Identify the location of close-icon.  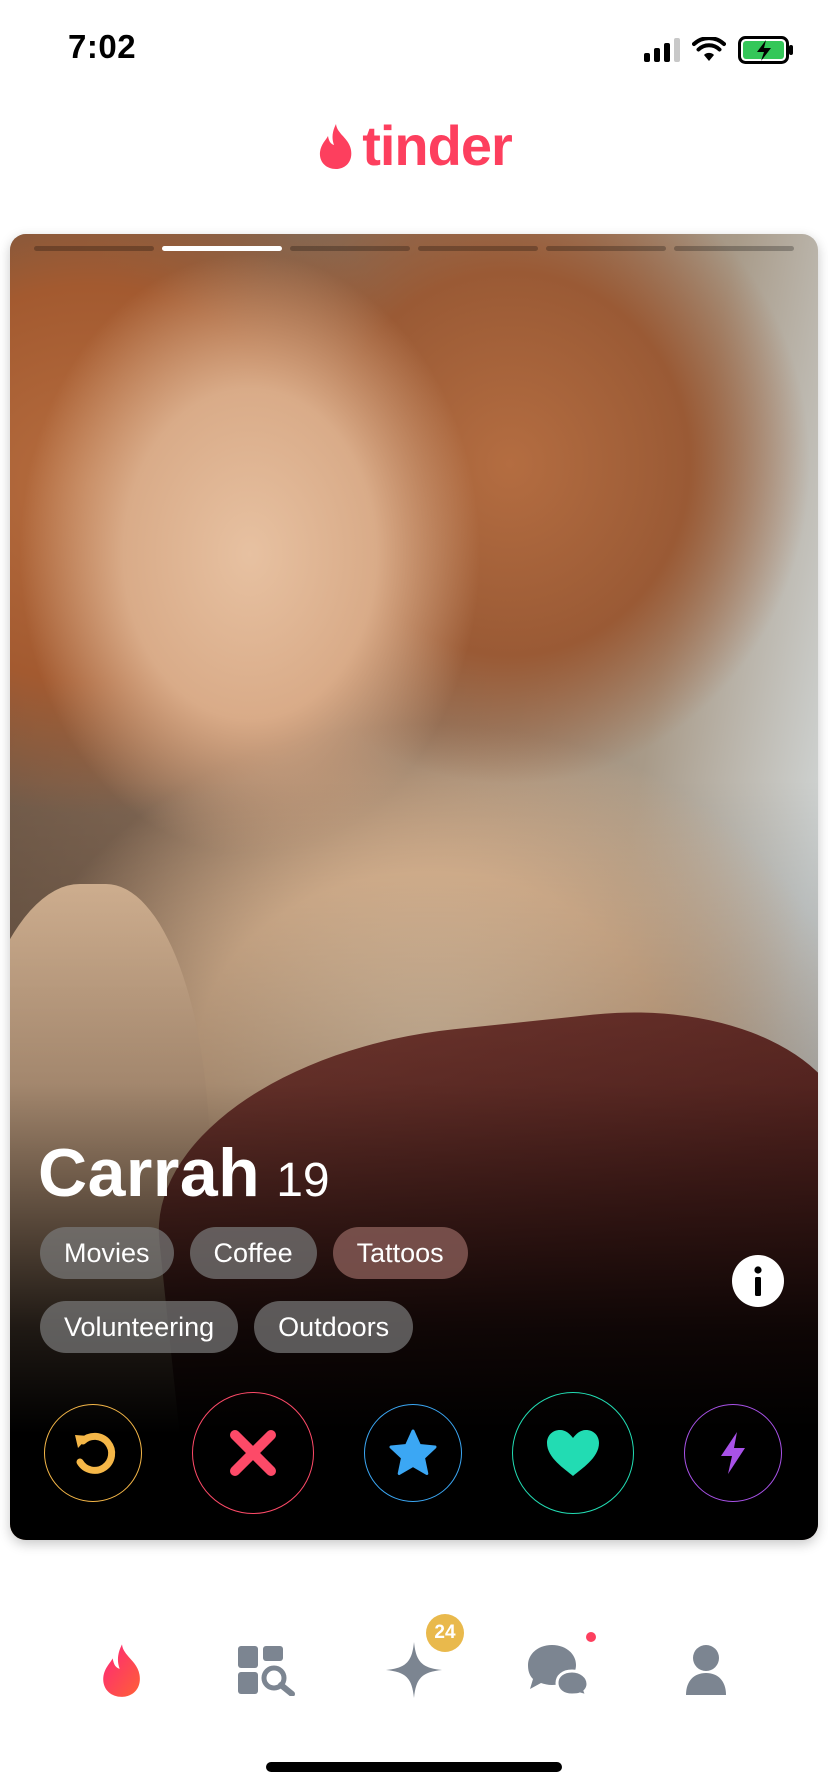
(253, 1453).